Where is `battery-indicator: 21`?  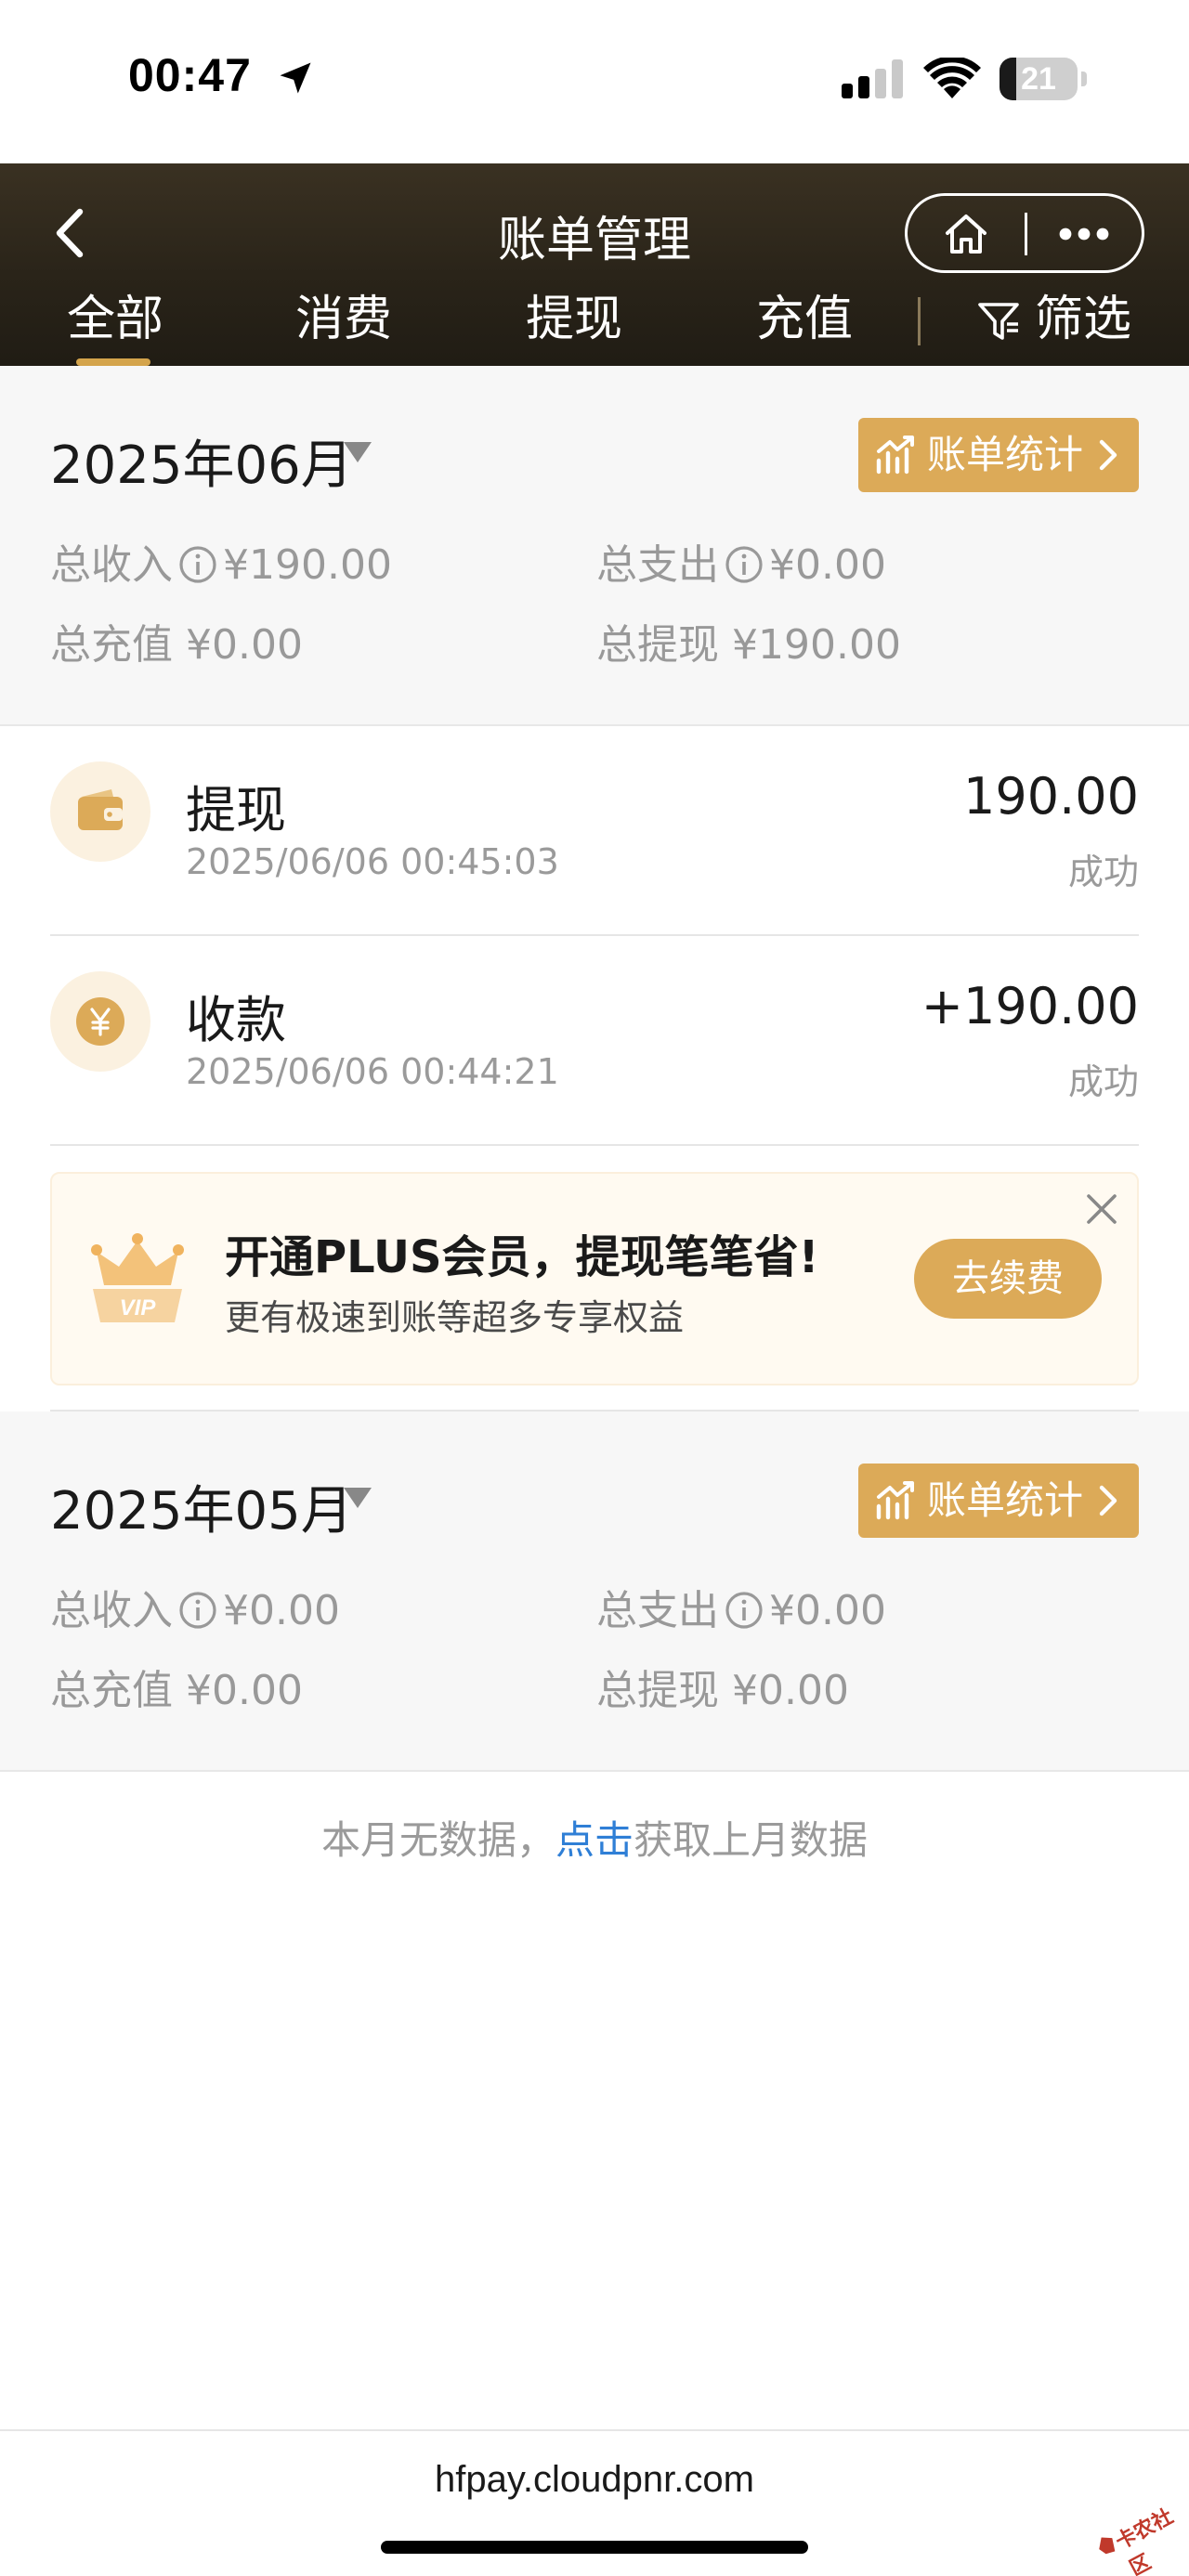 battery-indicator: 21 is located at coordinates (1043, 79).